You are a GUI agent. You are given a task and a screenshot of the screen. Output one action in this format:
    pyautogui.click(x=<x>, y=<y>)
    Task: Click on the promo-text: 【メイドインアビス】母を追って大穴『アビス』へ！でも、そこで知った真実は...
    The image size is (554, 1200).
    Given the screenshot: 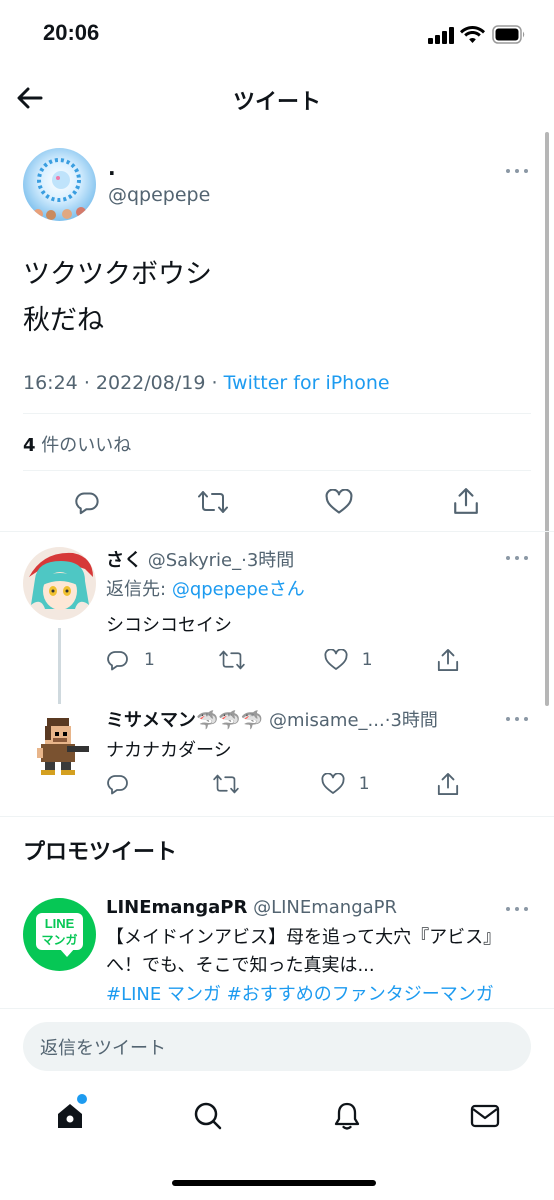 What is the action you would take?
    pyautogui.click(x=304, y=951)
    